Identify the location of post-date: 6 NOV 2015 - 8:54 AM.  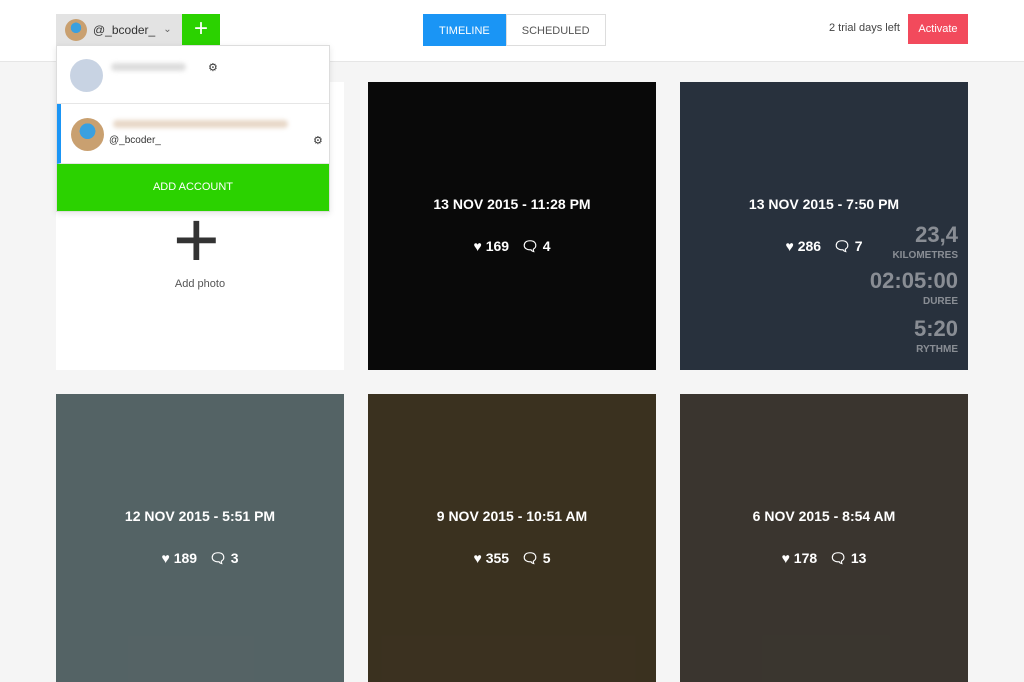
(824, 516).